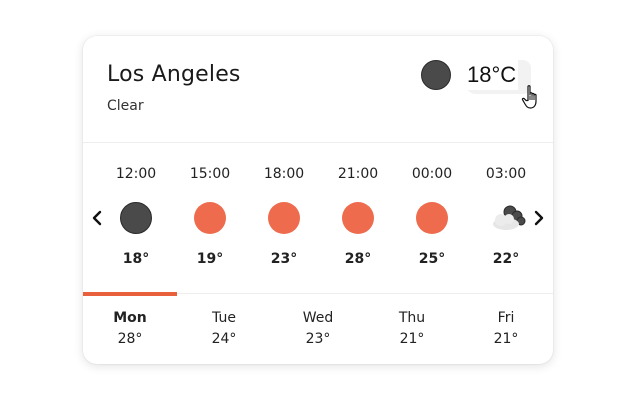  I want to click on hour-time: 21:00, so click(358, 174).